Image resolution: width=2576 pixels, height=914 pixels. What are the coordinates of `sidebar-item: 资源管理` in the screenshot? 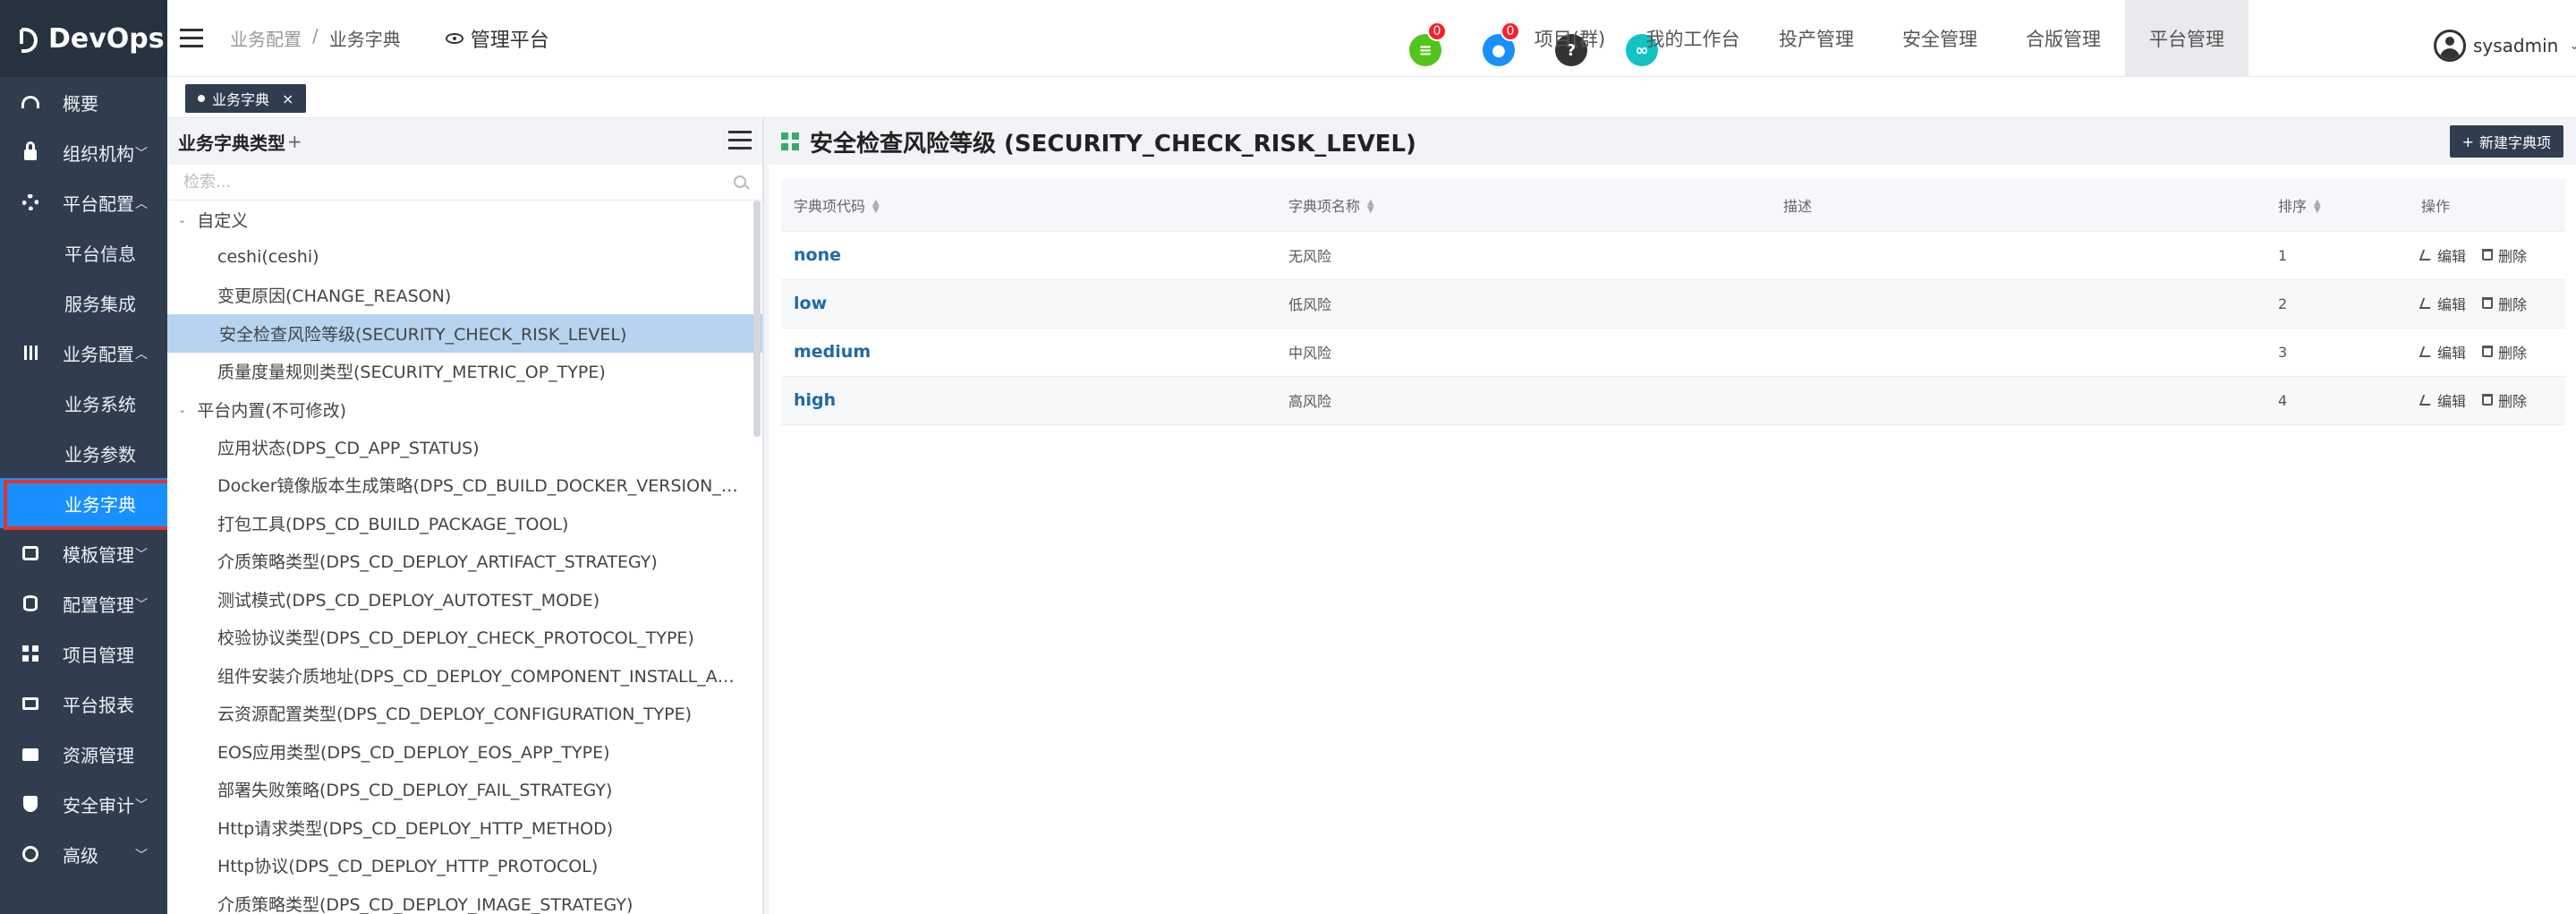 It's located at (83, 754).